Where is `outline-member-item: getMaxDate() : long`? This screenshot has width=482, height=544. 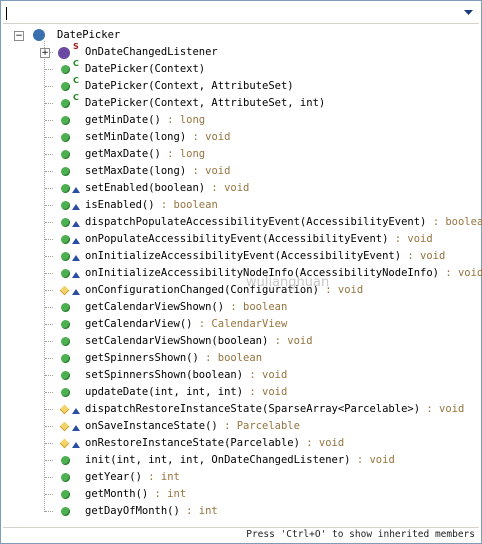
outline-member-item: getMaxDate() : long is located at coordinates (145, 154).